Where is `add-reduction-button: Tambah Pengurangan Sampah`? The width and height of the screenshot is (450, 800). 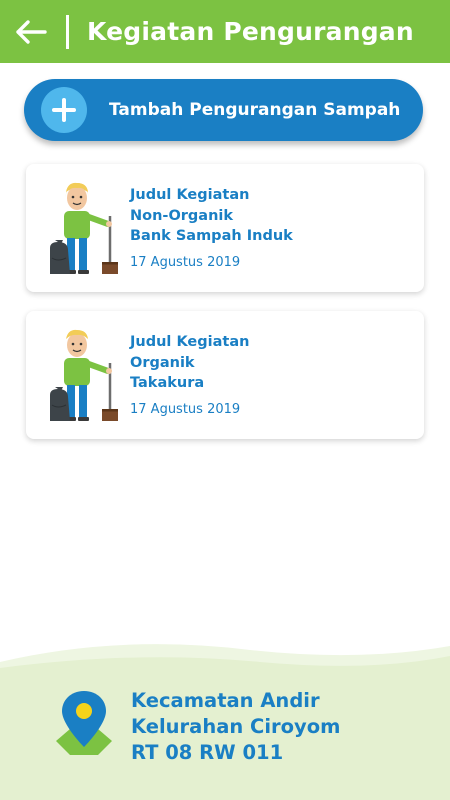
add-reduction-button: Tambah Pengurangan Sampah is located at coordinates (223, 110).